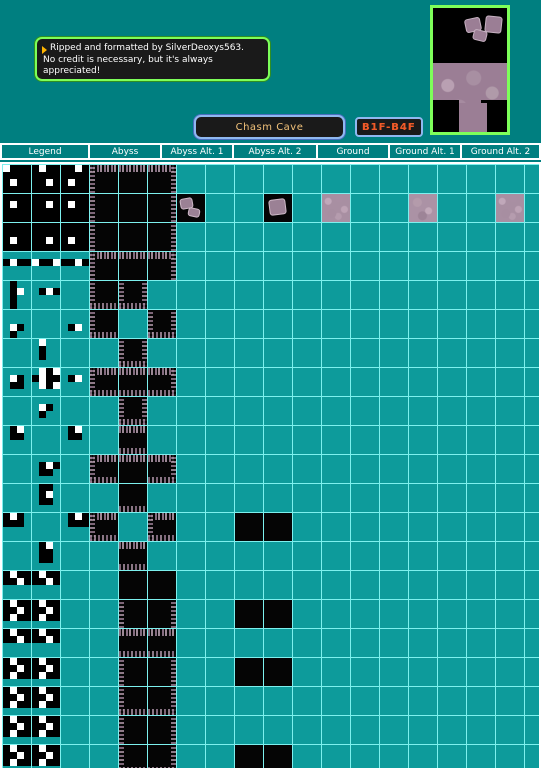 The image size is (541, 770). Describe the element at coordinates (269, 127) in the screenshot. I see `page-title: Chasm Cave` at that location.